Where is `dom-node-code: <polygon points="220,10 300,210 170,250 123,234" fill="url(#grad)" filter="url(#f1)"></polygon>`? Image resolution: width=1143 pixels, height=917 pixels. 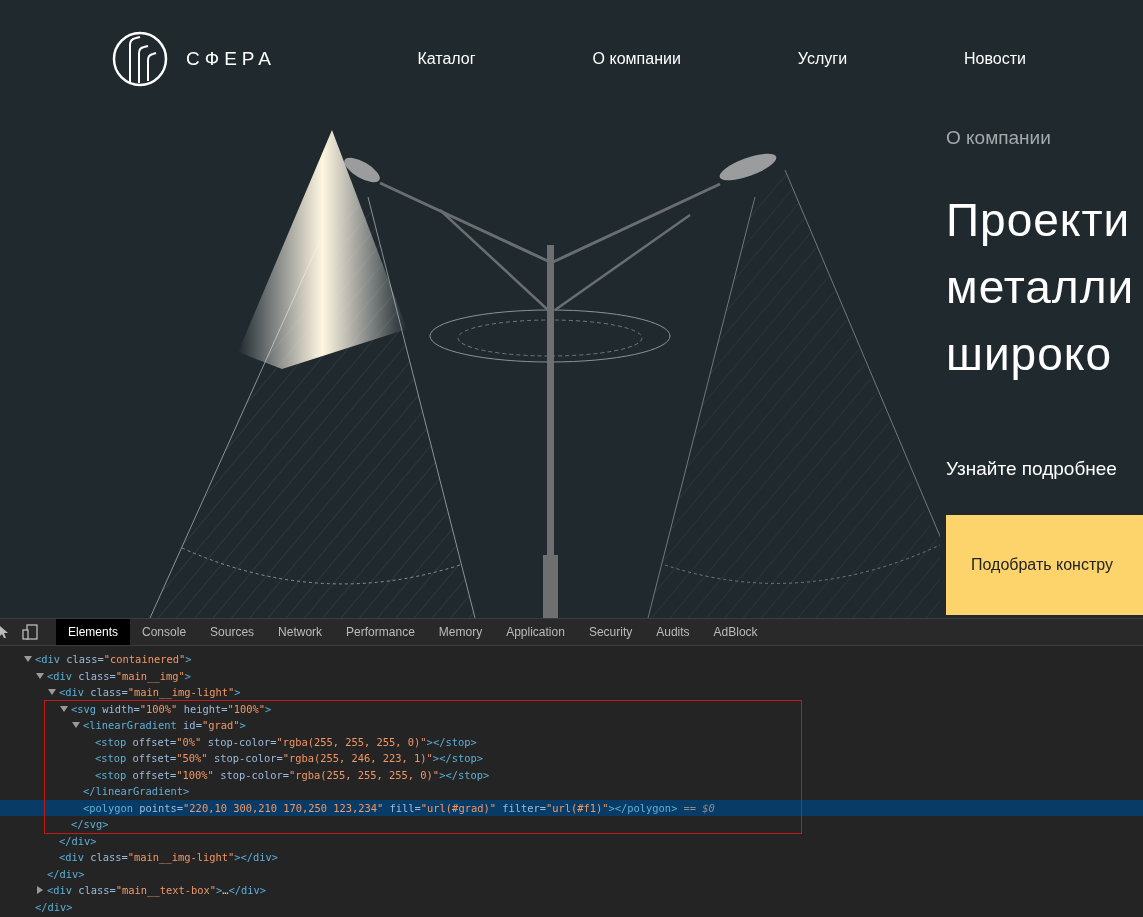
dom-node-code: <polygon points="220,10 300,210 170,250 123,234" fill="url(#grad)" filter="url(#f1)"></polygon> is located at coordinates (380, 808).